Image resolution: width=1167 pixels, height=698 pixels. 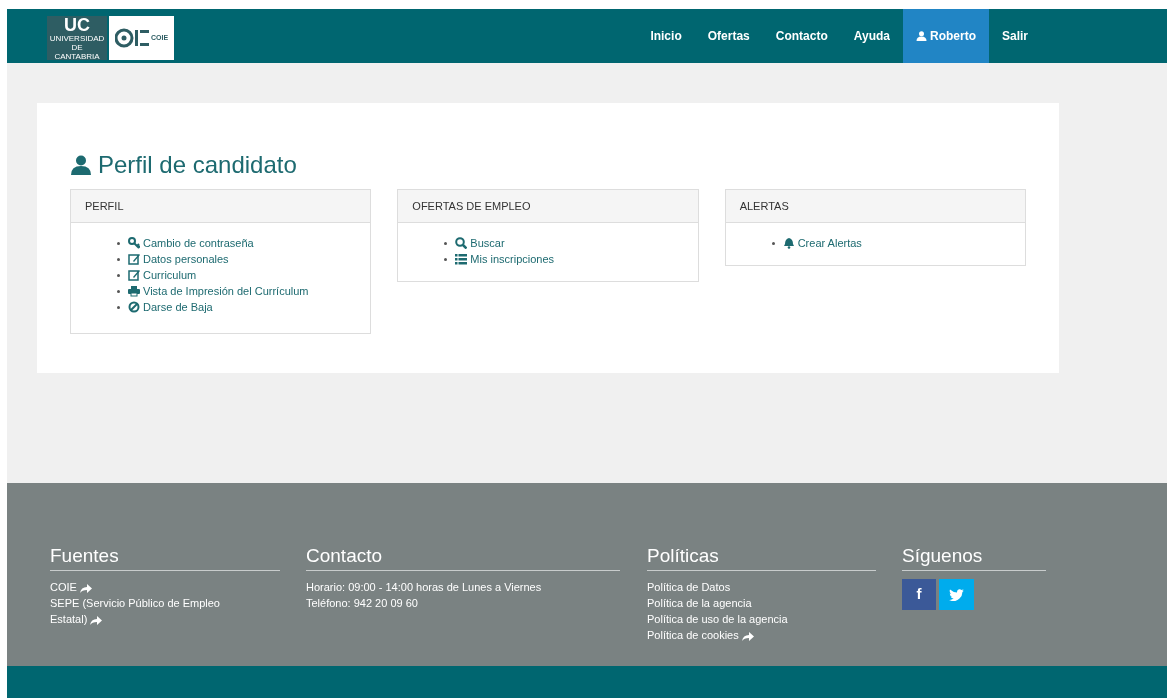 I want to click on contact-text: Teléfono: 942 20 09 60, so click(x=362, y=603).